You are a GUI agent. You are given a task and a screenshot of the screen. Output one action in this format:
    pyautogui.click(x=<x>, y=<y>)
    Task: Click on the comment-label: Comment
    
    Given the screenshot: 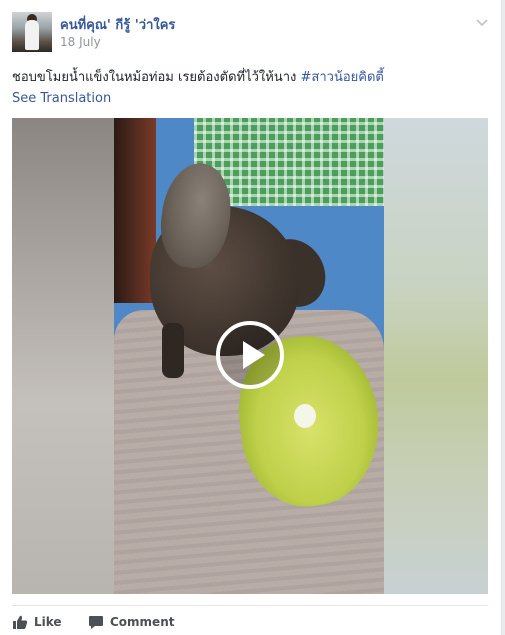 What is the action you would take?
    pyautogui.click(x=142, y=622)
    